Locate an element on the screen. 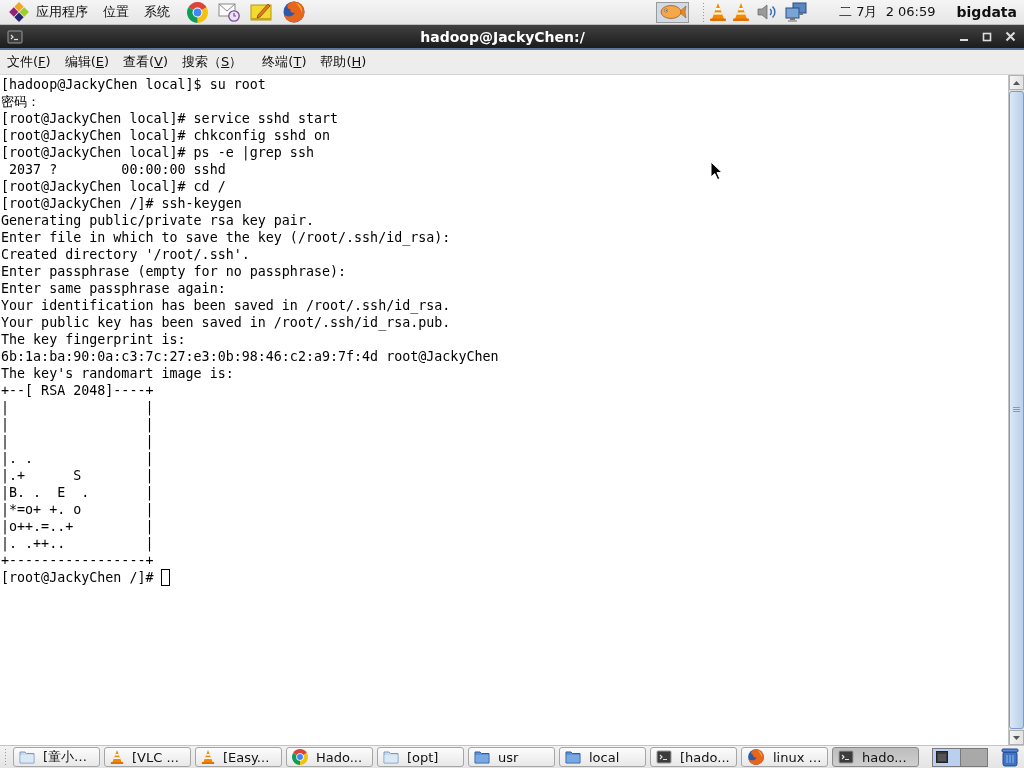 The image size is (1024, 768). terminal-line: Your identification has been saved in /root/.ssh/id_rsa. is located at coordinates (226, 305).